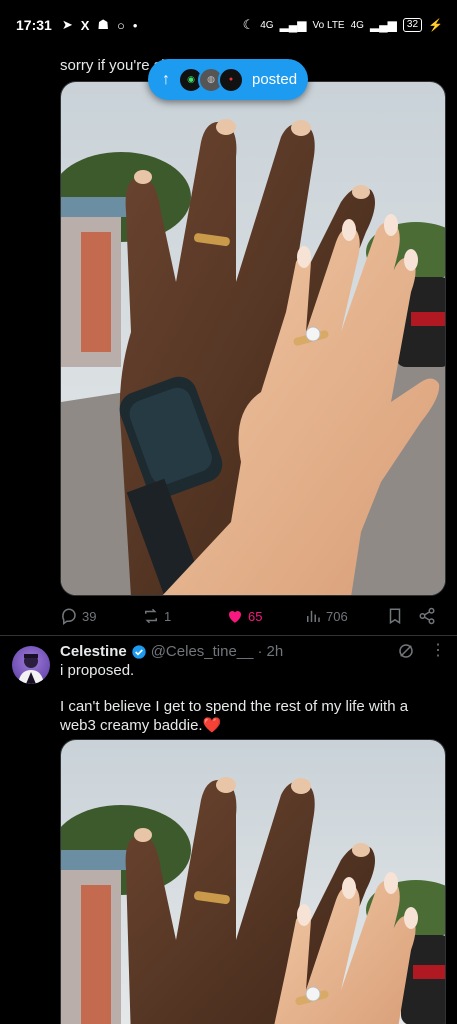 The width and height of the screenshot is (457, 1024). Describe the element at coordinates (406, 651) in the screenshot. I see `grok-icon` at that location.